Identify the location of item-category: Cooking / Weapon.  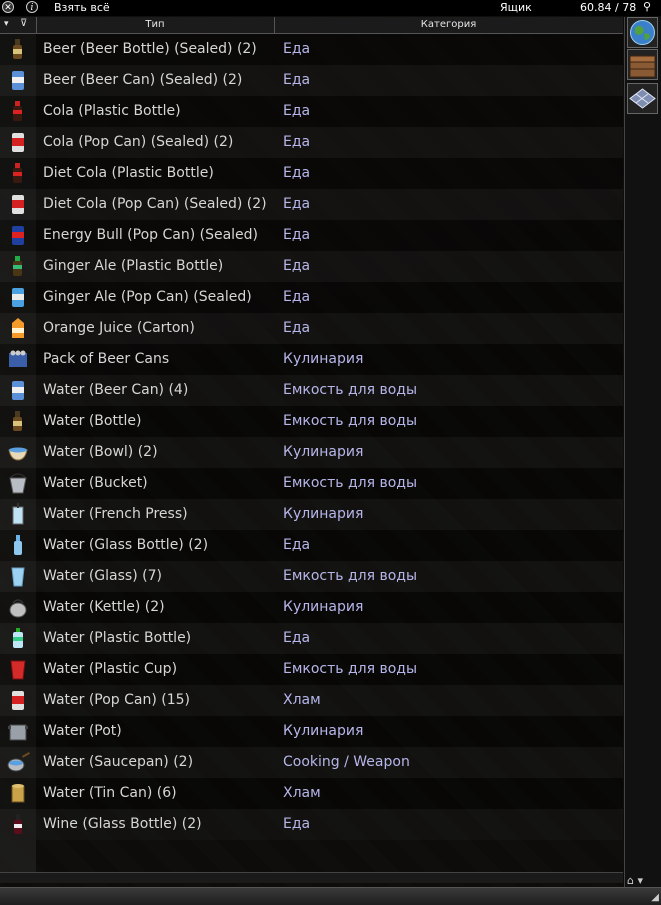
(346, 762).